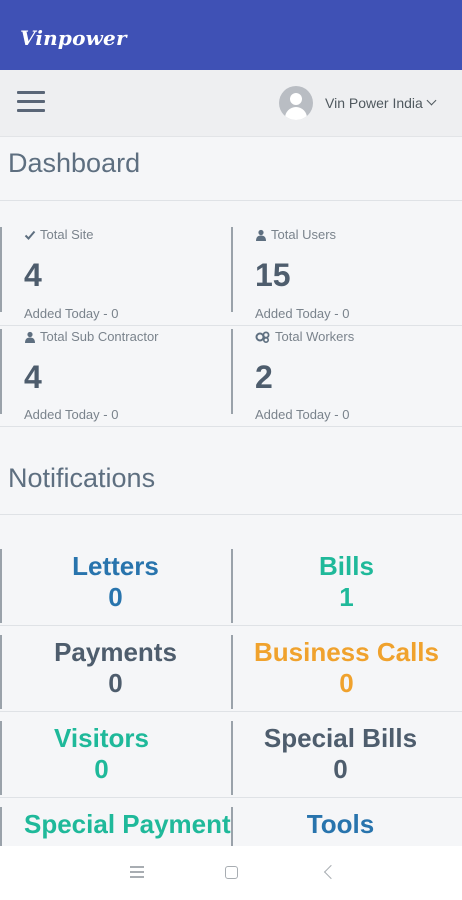  Describe the element at coordinates (31, 103) in the screenshot. I see `hamburger-menu-icon` at that location.